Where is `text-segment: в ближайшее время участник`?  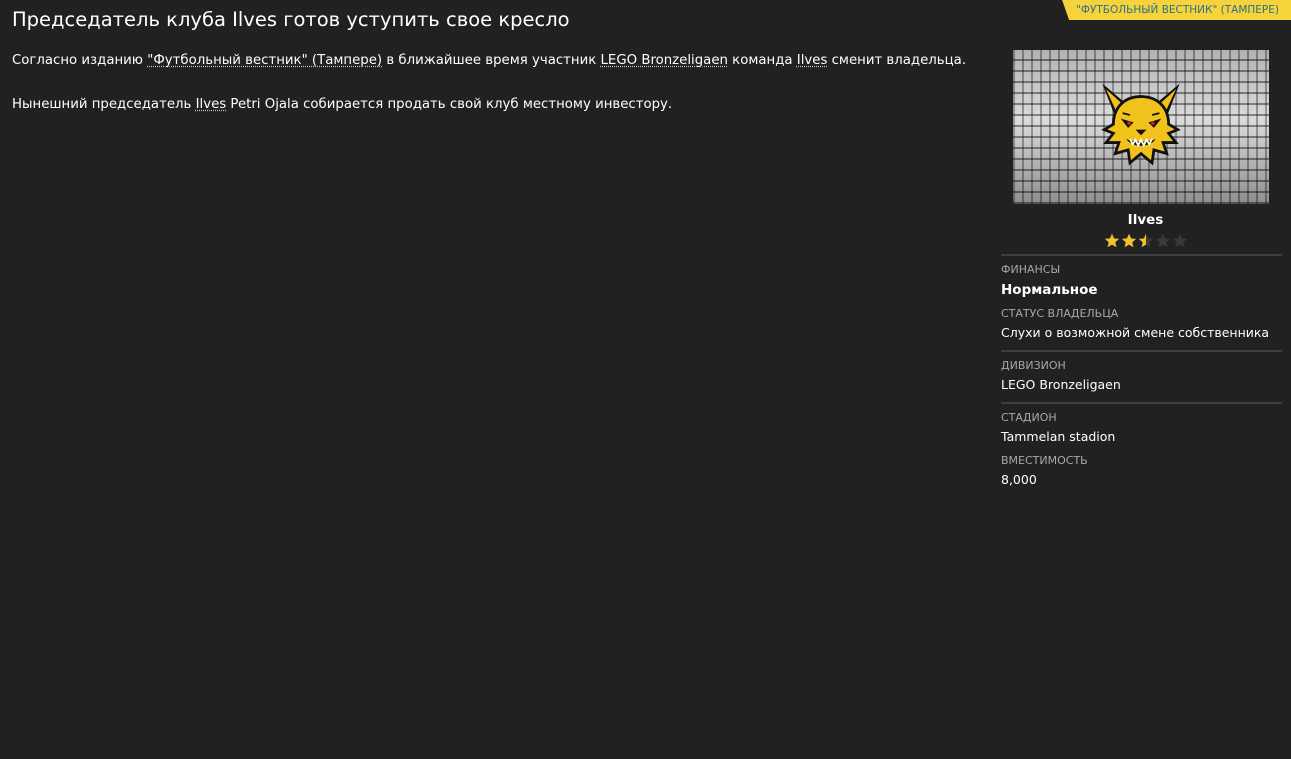 text-segment: в ближайшее время участник is located at coordinates (491, 60).